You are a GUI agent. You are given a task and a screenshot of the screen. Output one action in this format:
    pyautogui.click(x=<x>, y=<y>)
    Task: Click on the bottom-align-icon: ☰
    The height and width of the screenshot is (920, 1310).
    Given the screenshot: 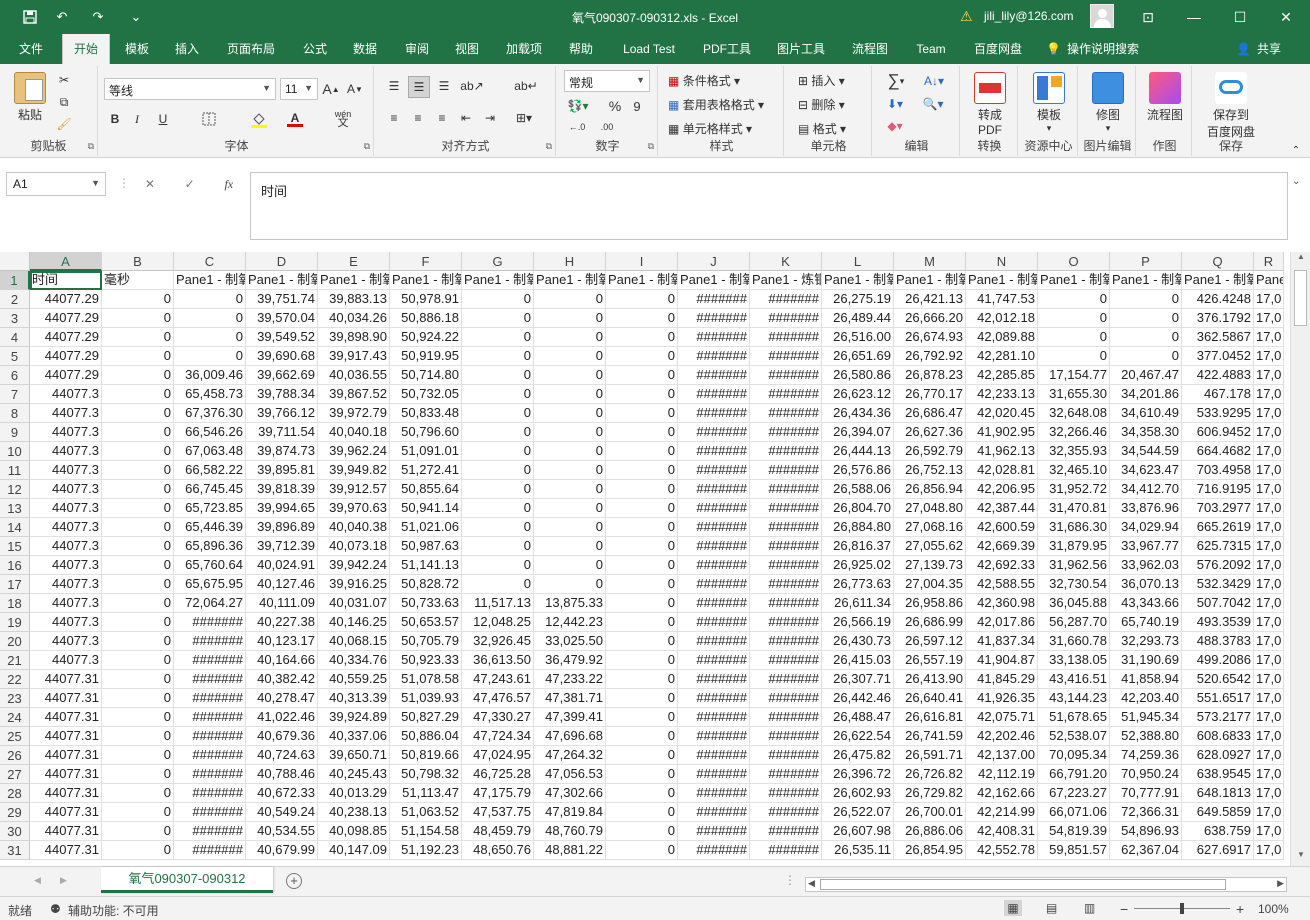 What is the action you would take?
    pyautogui.click(x=444, y=86)
    